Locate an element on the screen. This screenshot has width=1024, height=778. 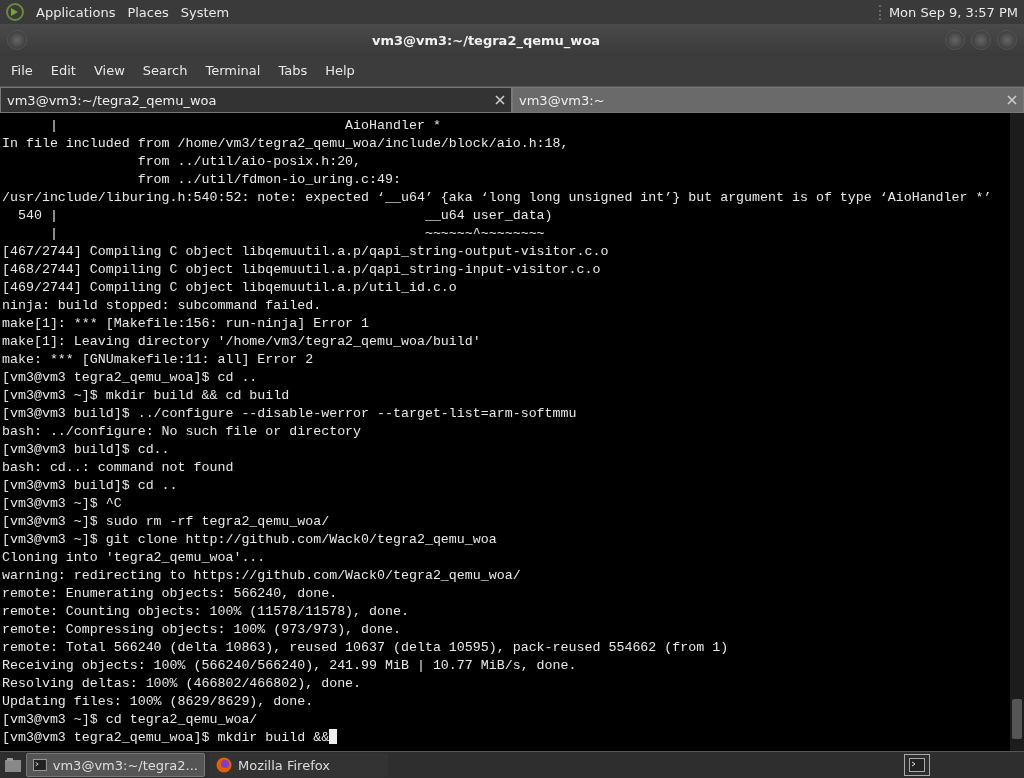
workspace-switcher is located at coordinates (917, 765).